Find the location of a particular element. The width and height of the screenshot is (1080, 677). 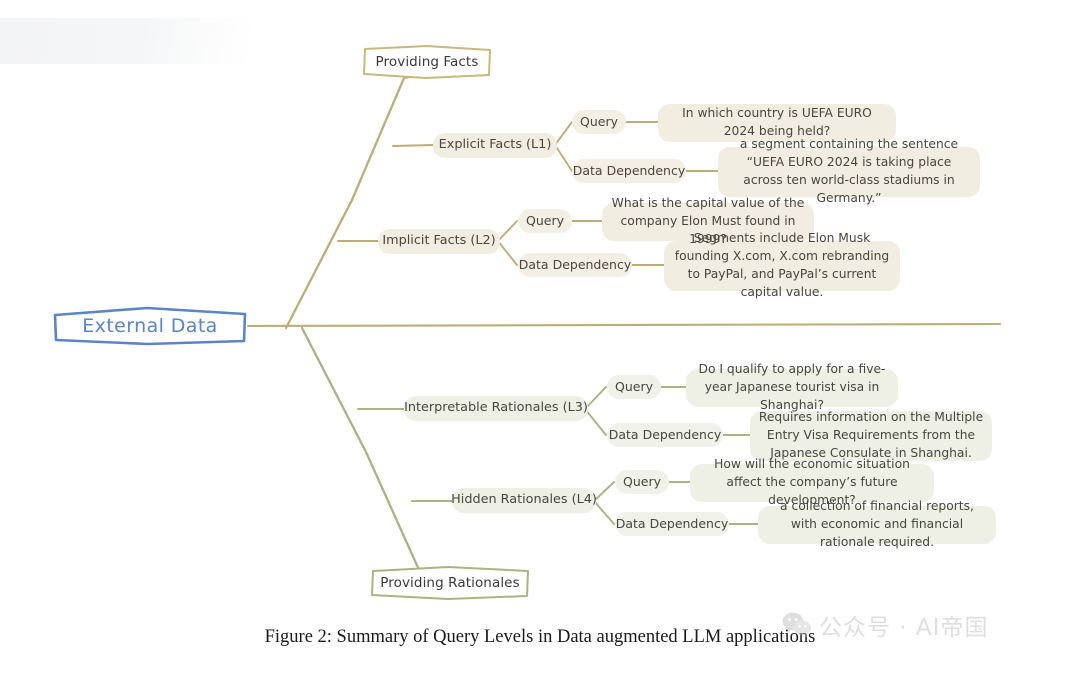

level-l4-label: Hidden Rationales (L4) is located at coordinates (524, 500).